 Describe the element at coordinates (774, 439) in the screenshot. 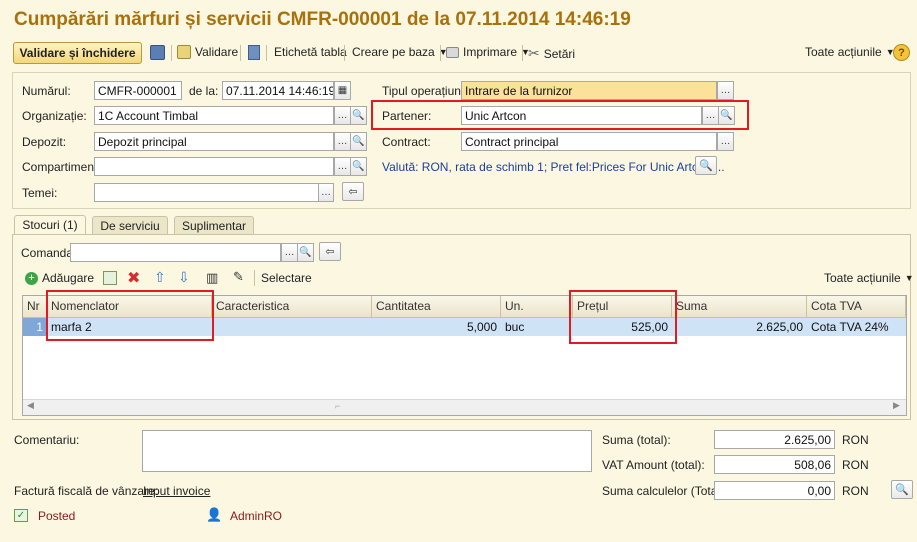

I see `total-value: 2.625,00` at that location.